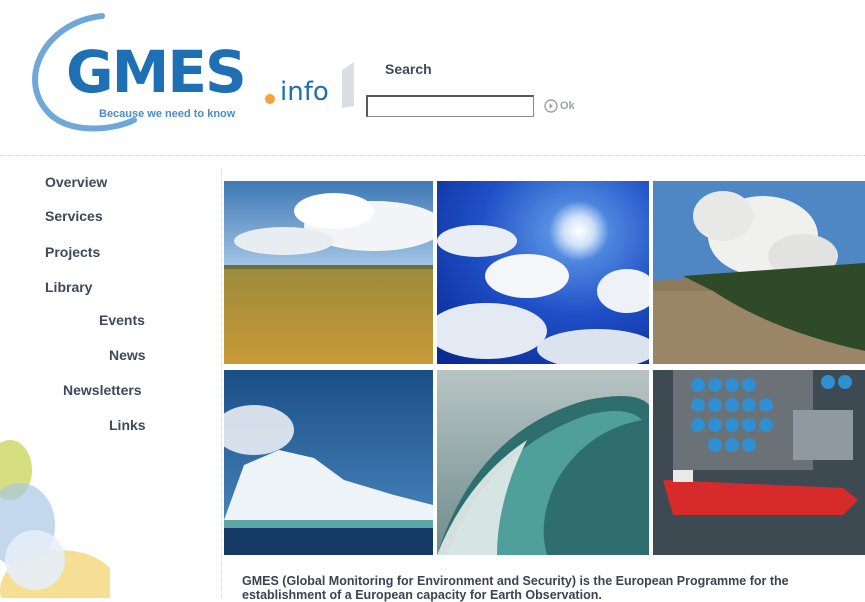  I want to click on sun-clouds-image, so click(543, 272).